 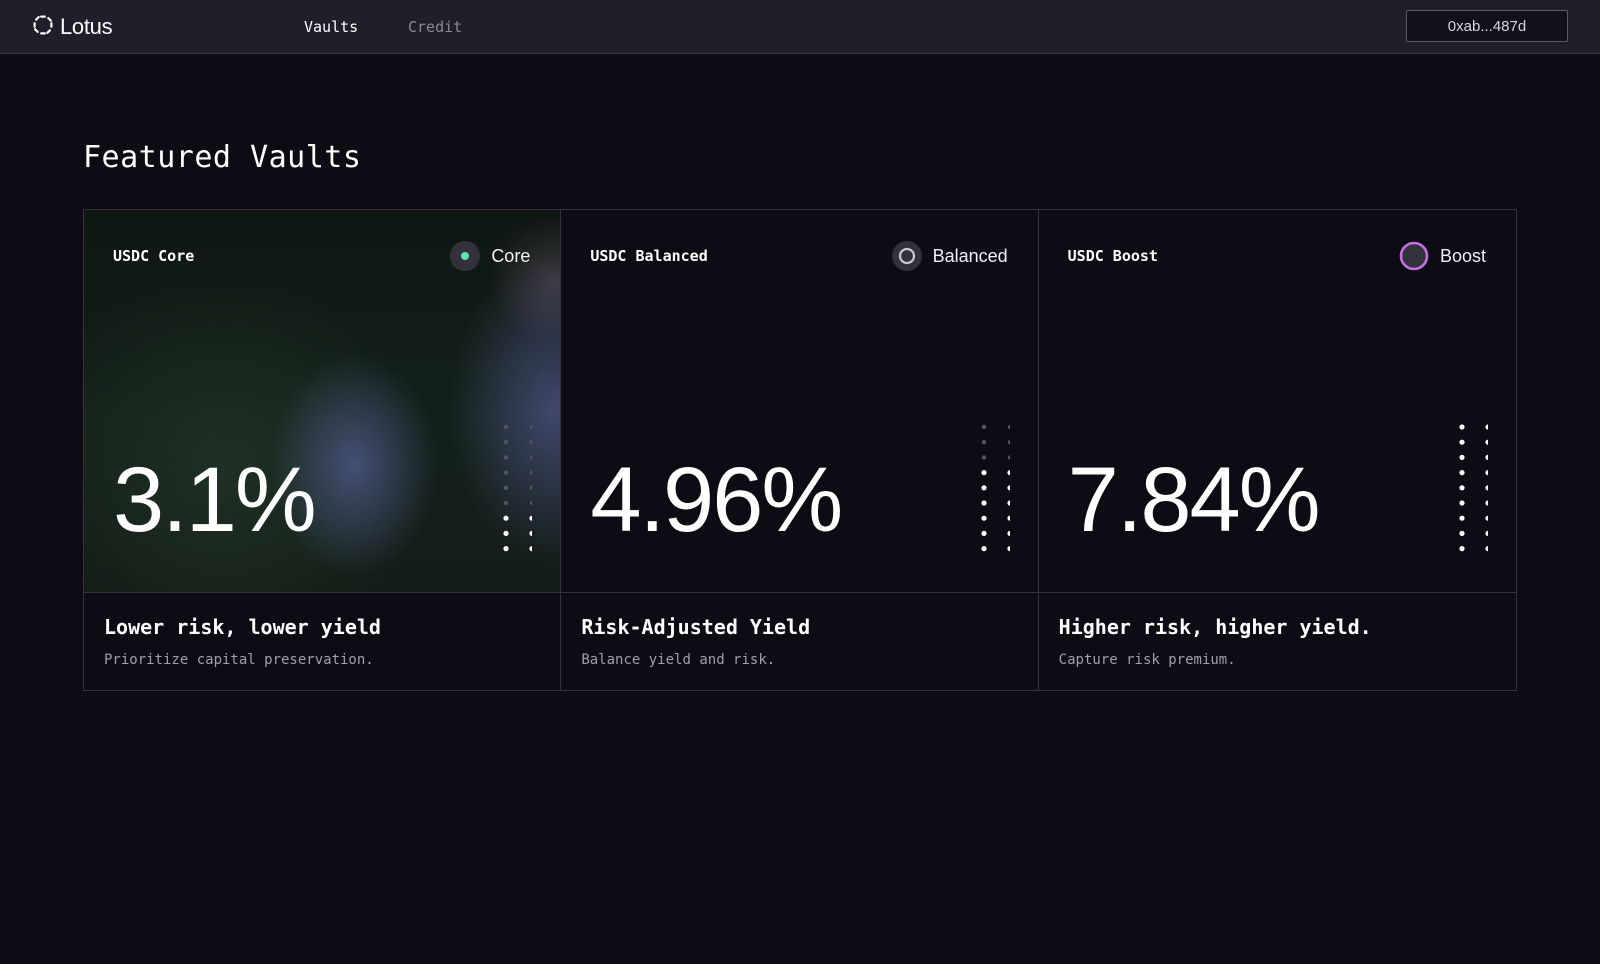 I want to click on vault-headline: Higher risk, higher yield., so click(x=1215, y=627).